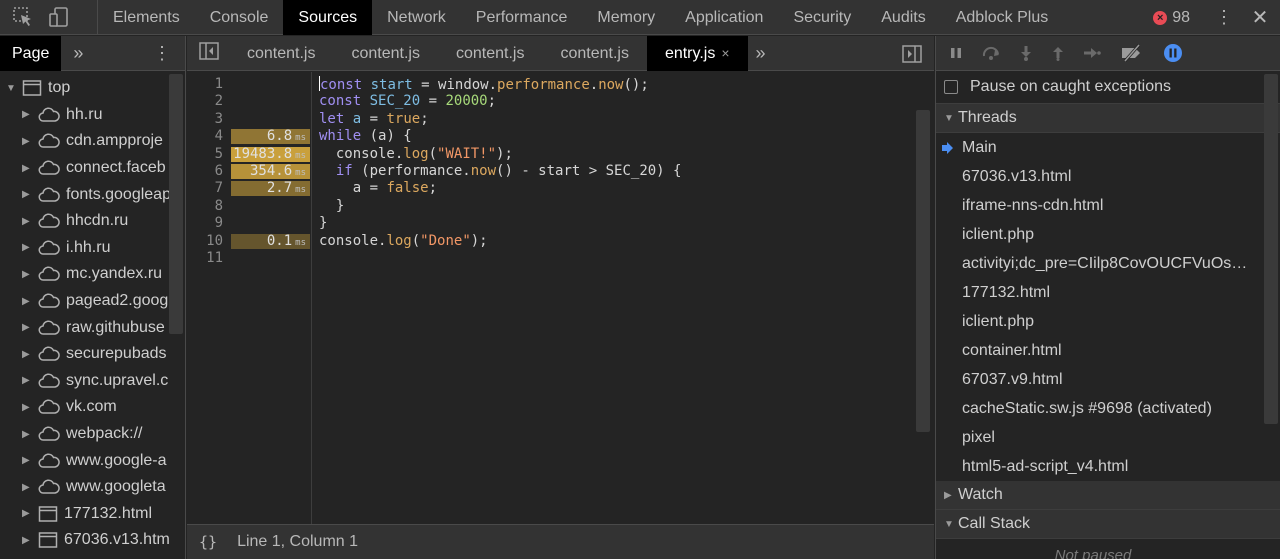 The width and height of the screenshot is (1280, 559). What do you see at coordinates (205, 84) in the screenshot?
I see `line-number: 1` at bounding box center [205, 84].